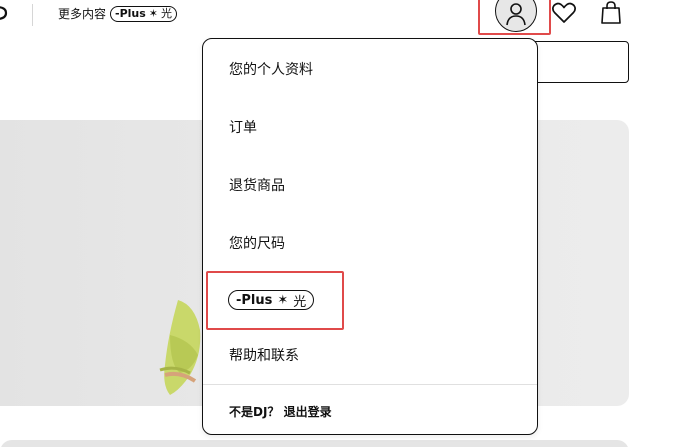 The width and height of the screenshot is (676, 447). I want to click on menu-item-profile: 您的个人资料, so click(271, 70).